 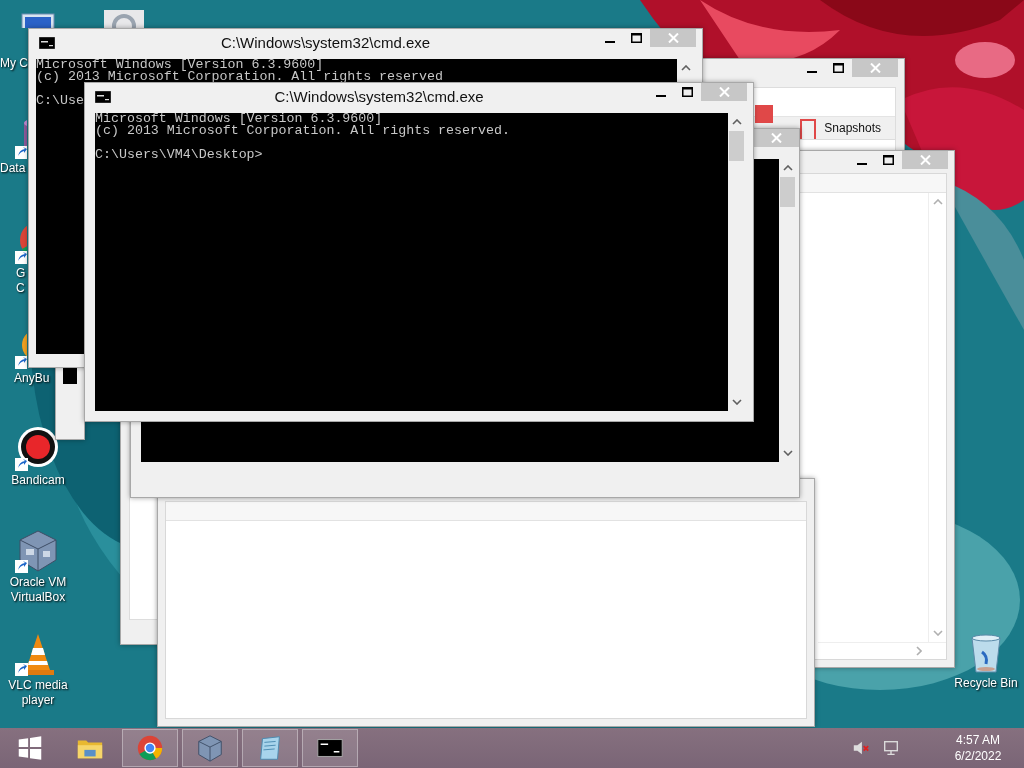 I want to click on clock-date: 6/2/2022, so click(x=978, y=756).